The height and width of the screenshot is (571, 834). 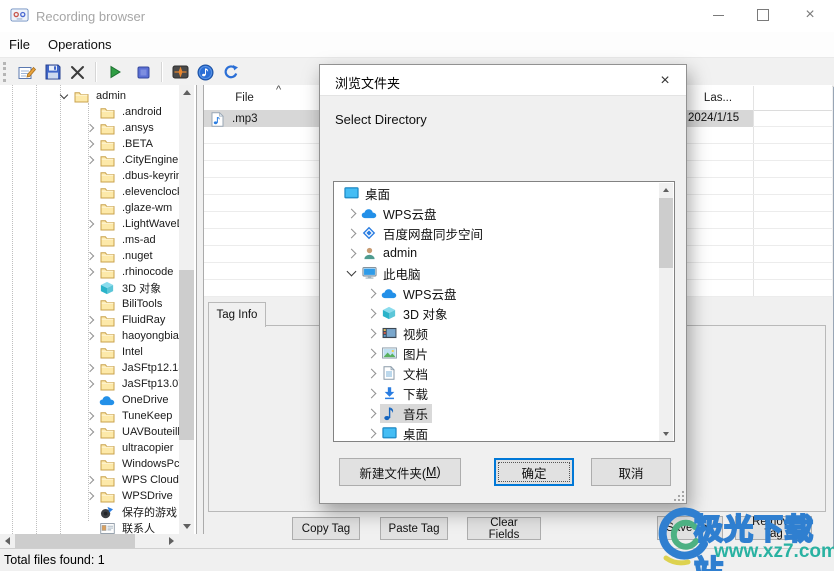 What do you see at coordinates (77, 72) in the screenshot?
I see `delete-icon` at bounding box center [77, 72].